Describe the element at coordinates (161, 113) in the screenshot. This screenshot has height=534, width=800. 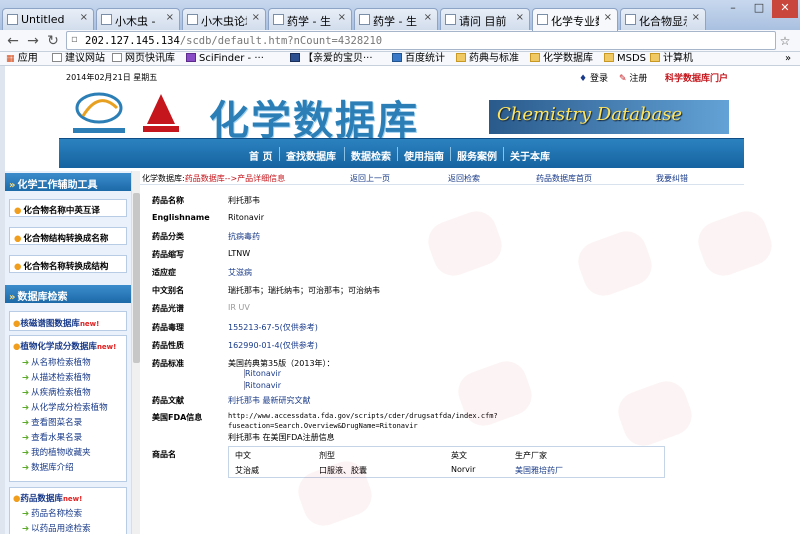
I see `cas-logo` at that location.